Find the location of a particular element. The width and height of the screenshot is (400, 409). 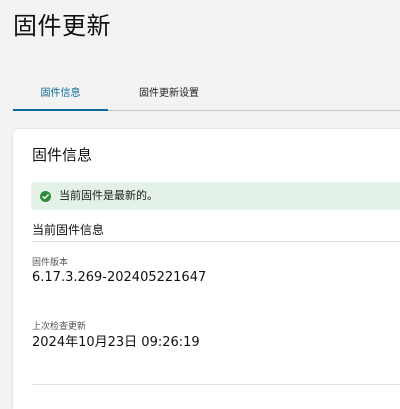

tab-label: 固件信息 is located at coordinates (60, 93).